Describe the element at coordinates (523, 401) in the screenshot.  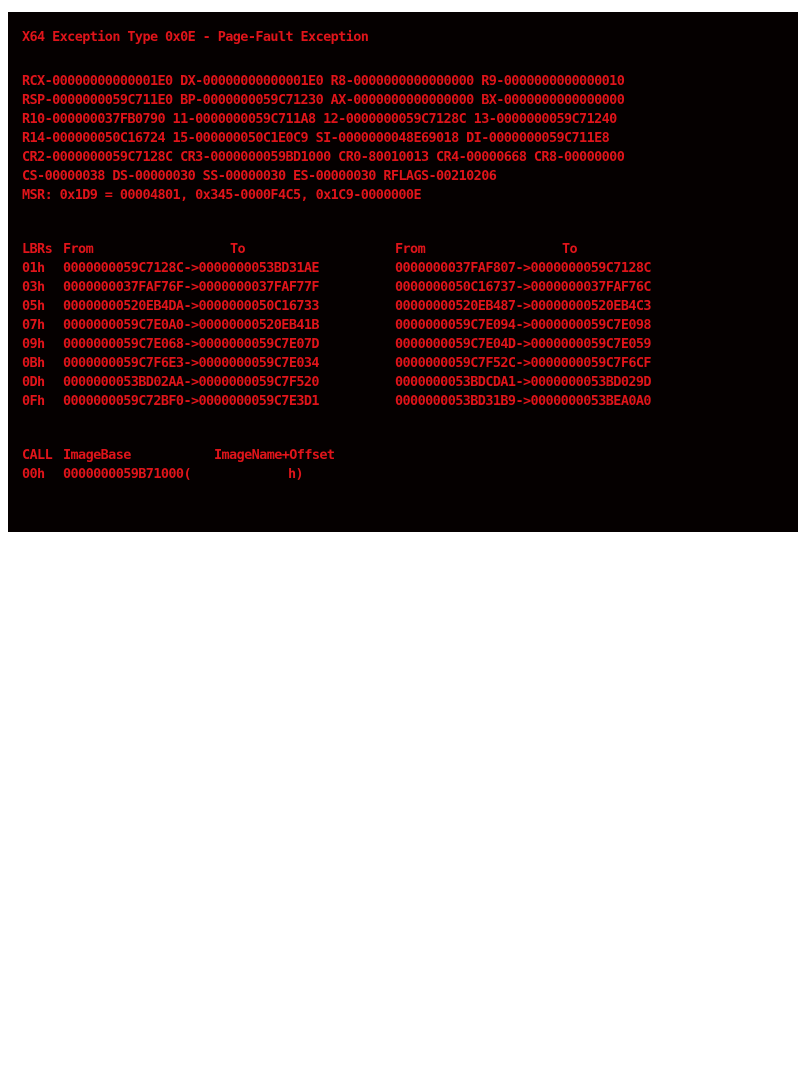
I see `lbr-entry: 0000000053BD31B9->0000000053BEA0A0` at that location.